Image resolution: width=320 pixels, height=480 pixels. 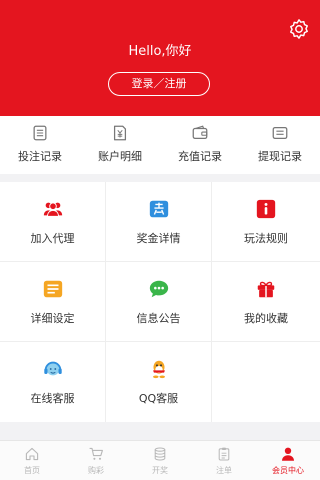 I want to click on menu-item-game-rules: 玩法规则, so click(x=266, y=222).